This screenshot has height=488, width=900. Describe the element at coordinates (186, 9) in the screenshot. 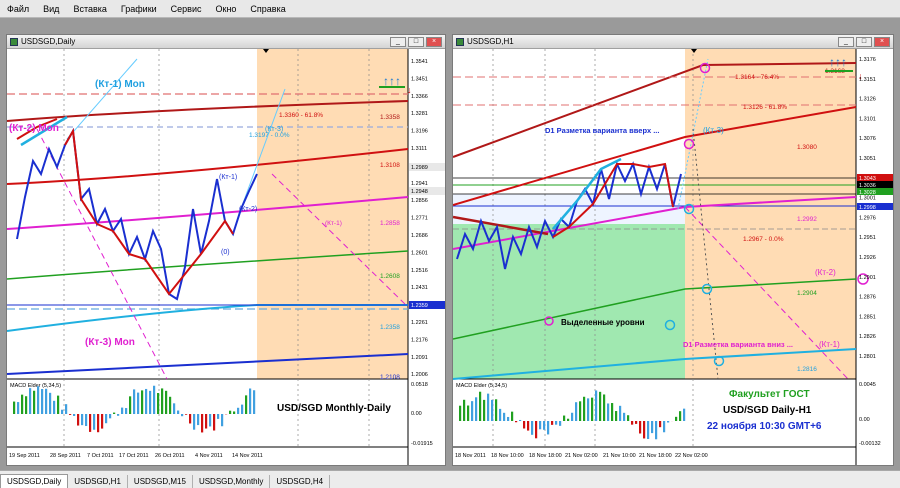

I see `menu-tools: Сервис` at that location.